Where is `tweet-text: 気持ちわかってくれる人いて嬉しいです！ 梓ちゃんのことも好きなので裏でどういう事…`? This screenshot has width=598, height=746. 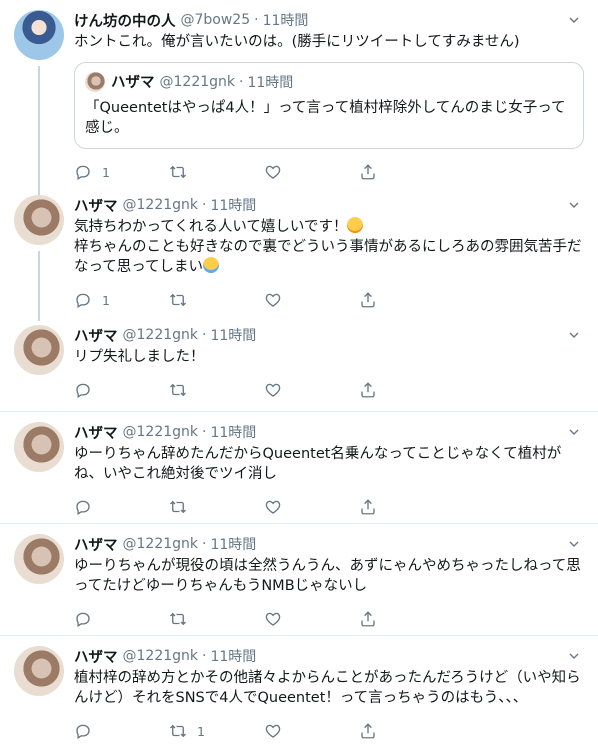 tweet-text: 気持ちわかってくれる人いて嬉しいです！ 梓ちゃんのことも好きなので裏でどういう事… is located at coordinates (329, 247).